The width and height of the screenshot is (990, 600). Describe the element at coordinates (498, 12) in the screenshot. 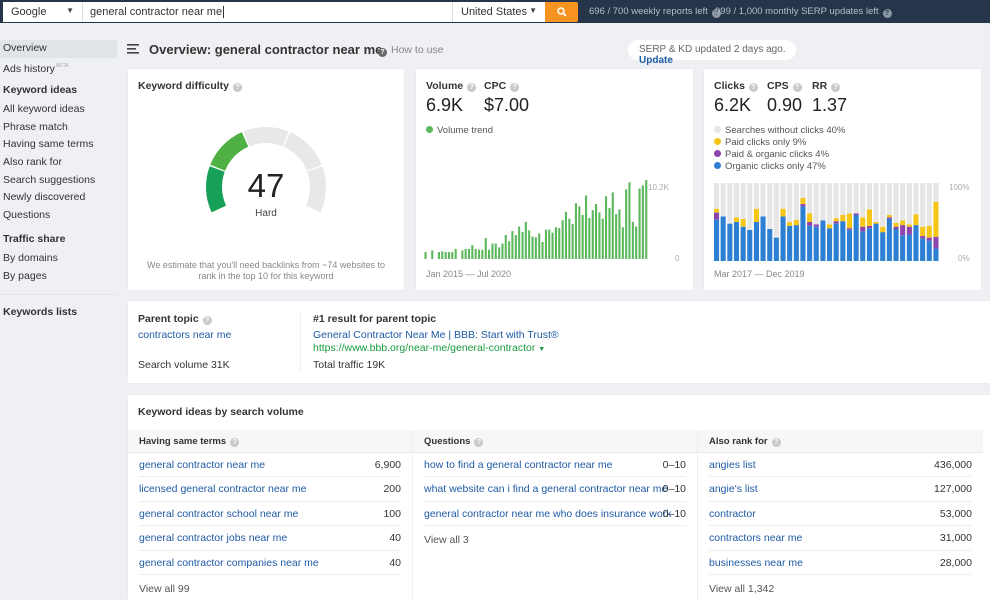

I see `country-select: United States ▼` at that location.